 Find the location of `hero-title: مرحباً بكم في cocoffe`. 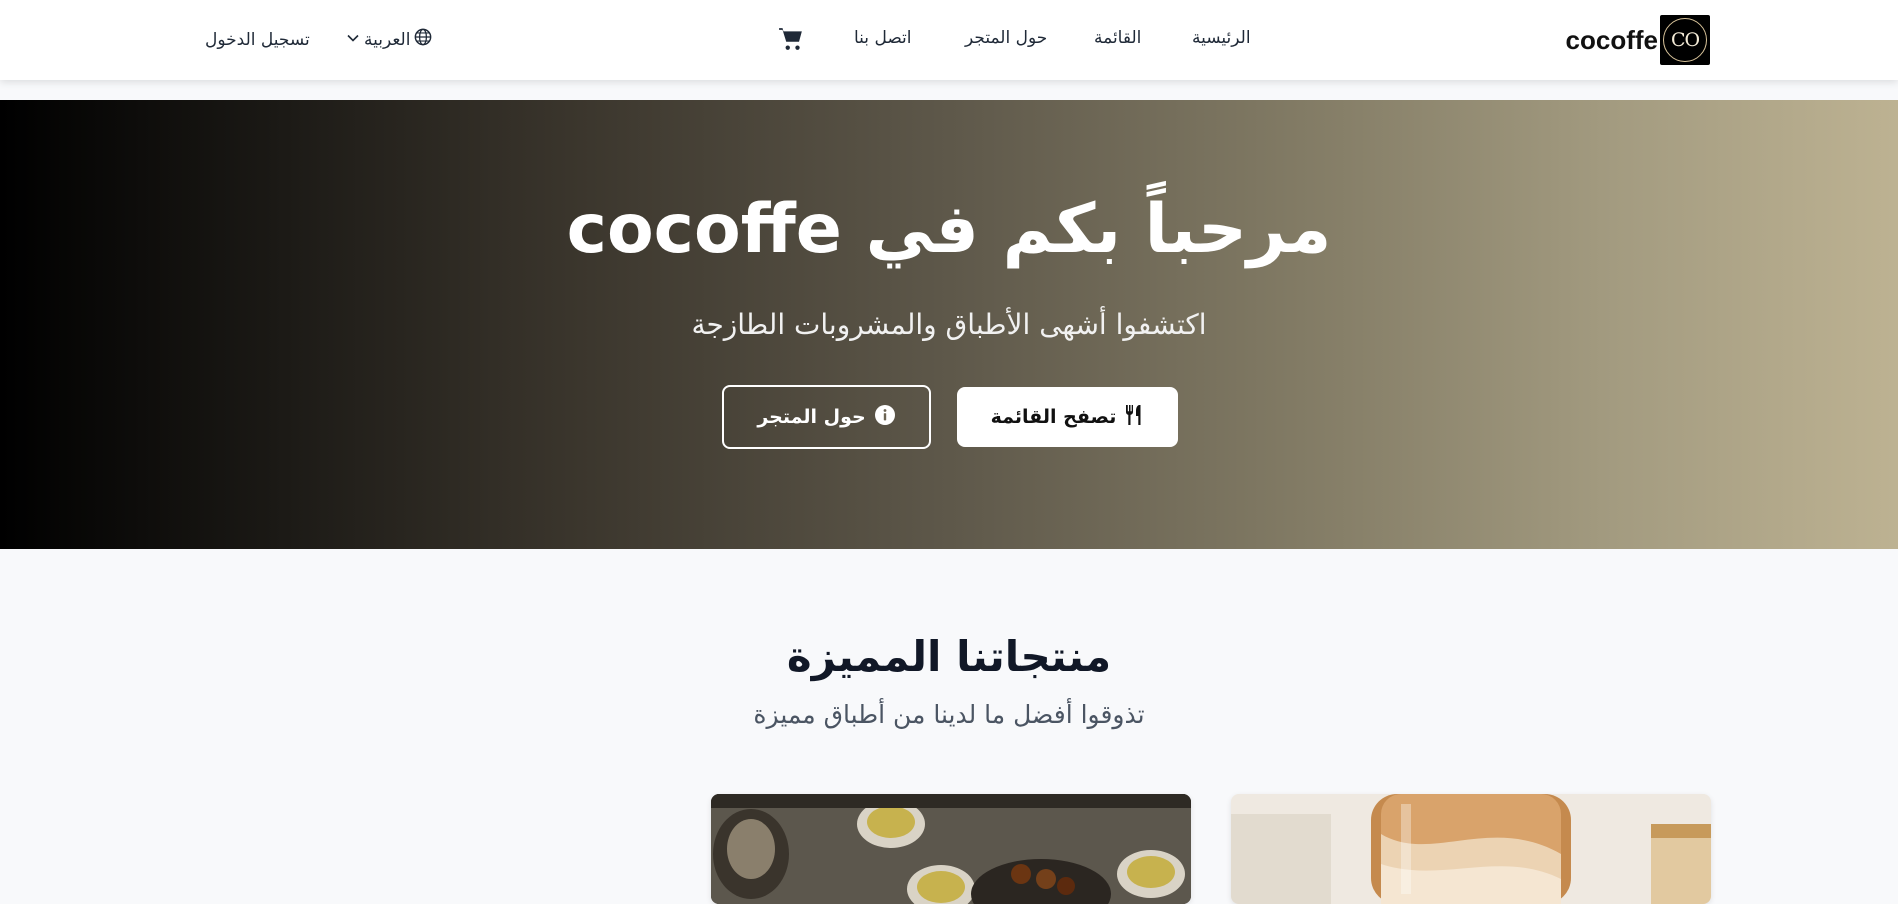

hero-title: مرحباً بكم في cocoffe is located at coordinates (949, 229).